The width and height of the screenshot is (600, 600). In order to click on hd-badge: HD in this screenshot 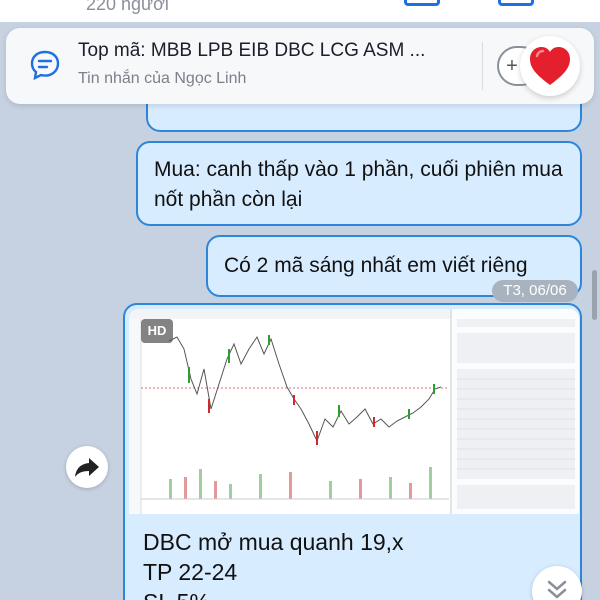, I will do `click(157, 331)`.